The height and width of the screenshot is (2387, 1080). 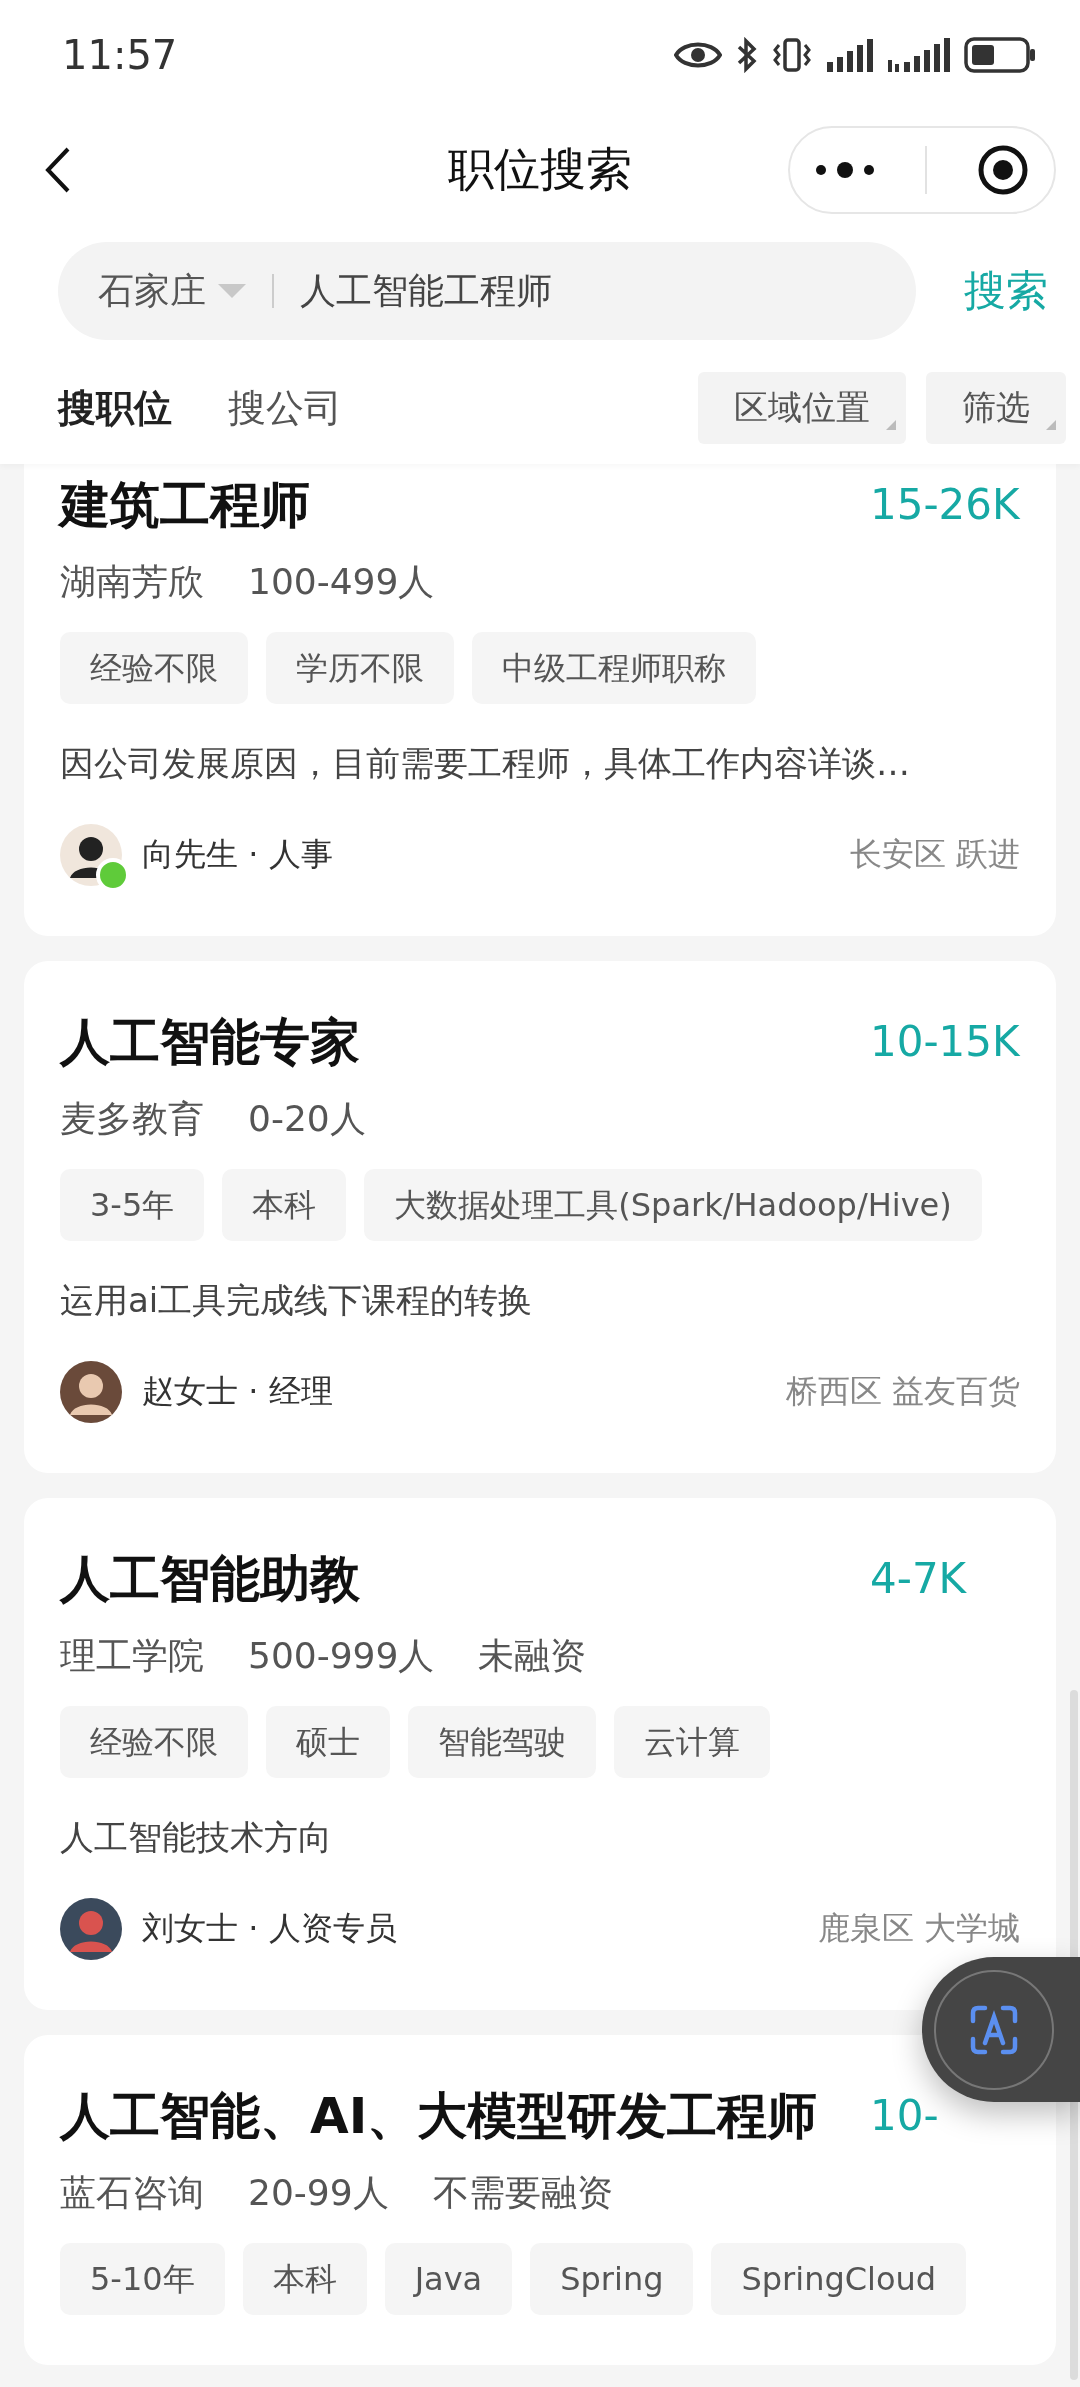 I want to click on salary: 10-15K, so click(x=945, y=1042).